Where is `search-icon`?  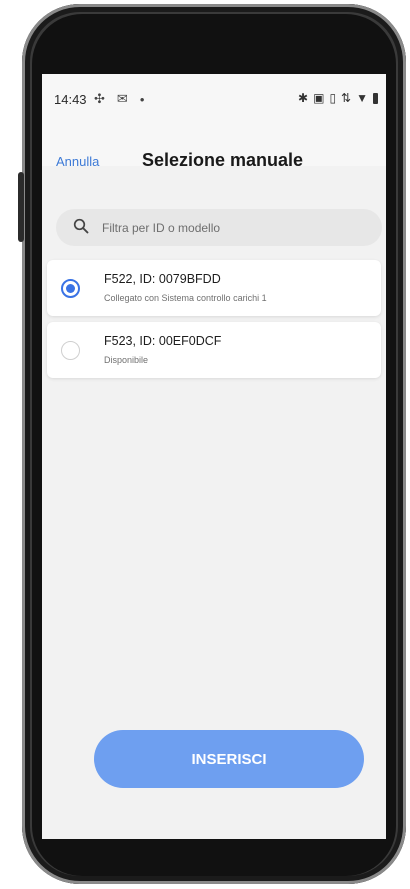 search-icon is located at coordinates (81, 226).